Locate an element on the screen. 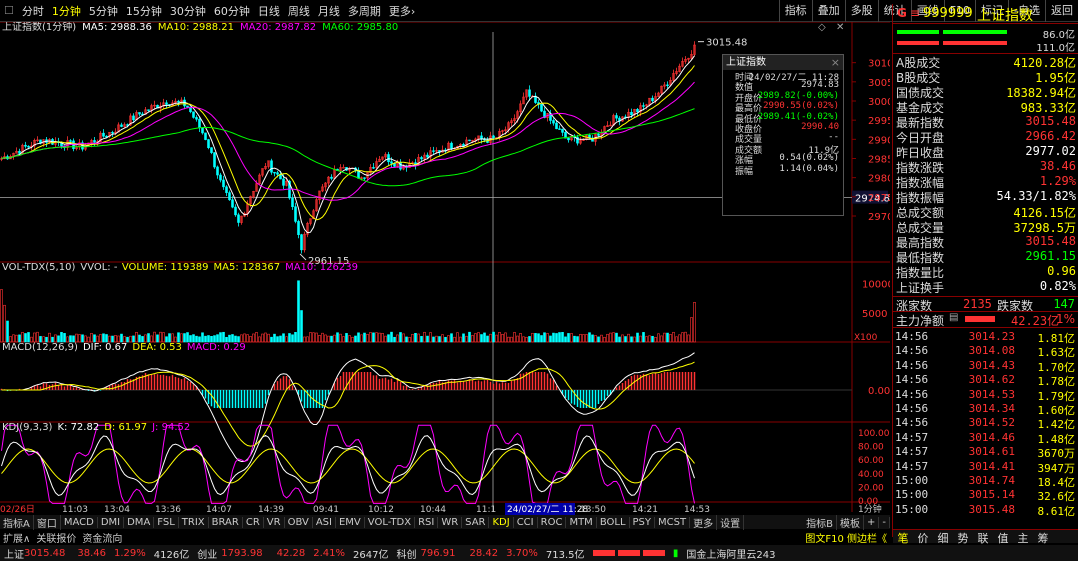 The height and width of the screenshot is (561, 1078). right-tab: 筹 is located at coordinates (1043, 538).